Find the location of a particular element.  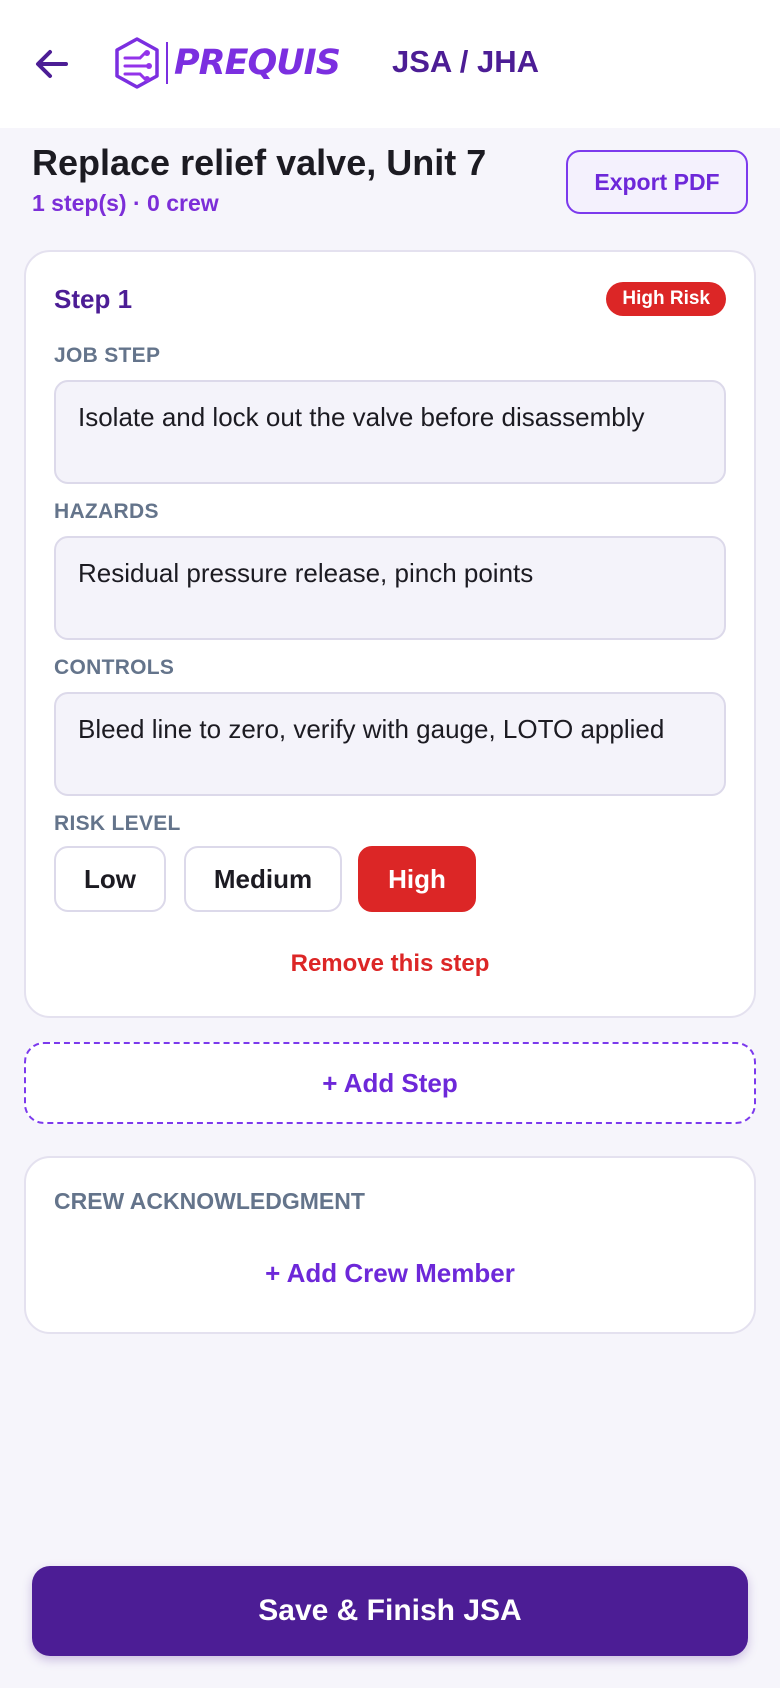

back-button is located at coordinates (52, 64).